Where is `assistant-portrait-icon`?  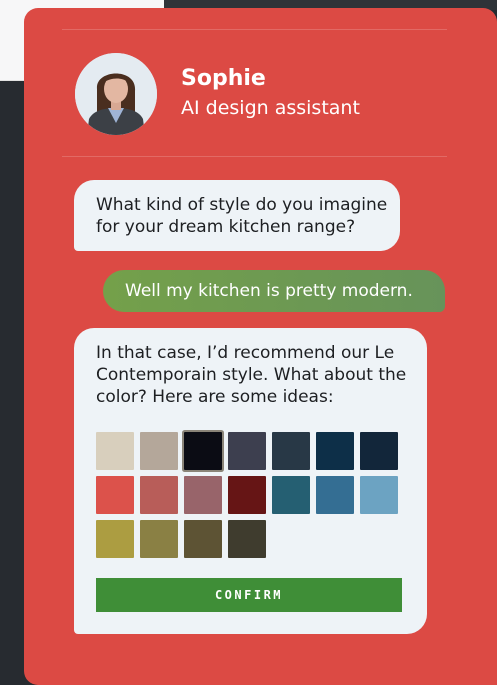 assistant-portrait-icon is located at coordinates (116, 94).